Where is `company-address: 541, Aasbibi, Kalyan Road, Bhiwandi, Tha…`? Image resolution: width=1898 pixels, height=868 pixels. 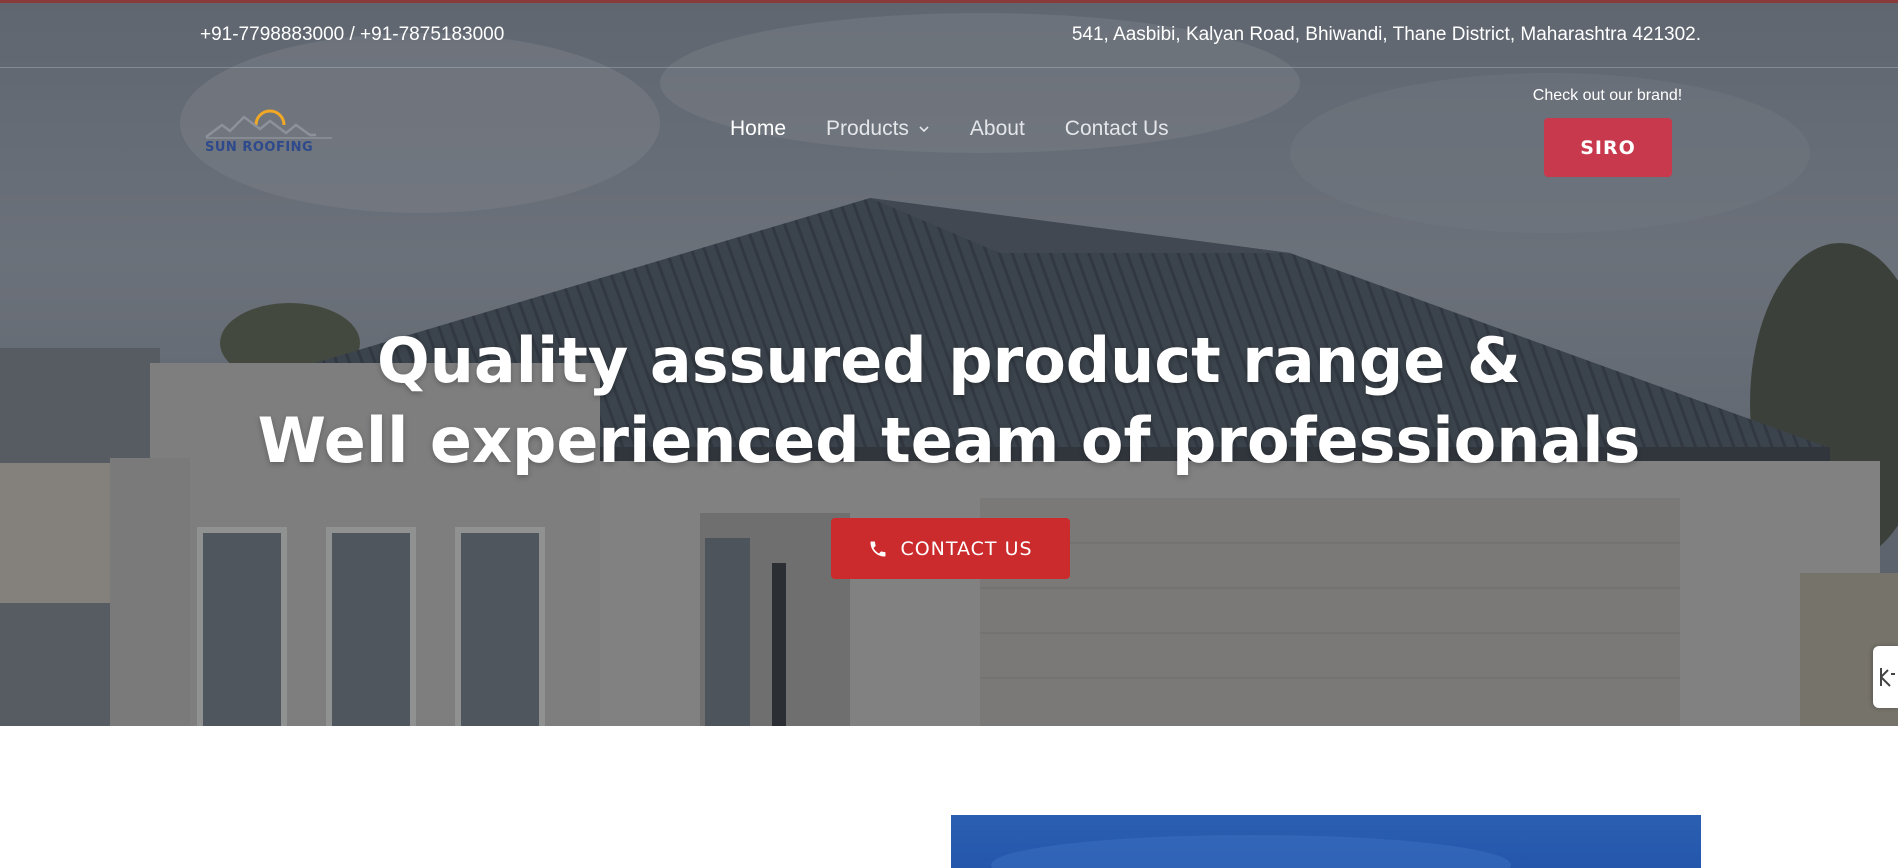
company-address: 541, Aasbibi, Kalyan Road, Bhiwandi, Tha… is located at coordinates (1386, 34).